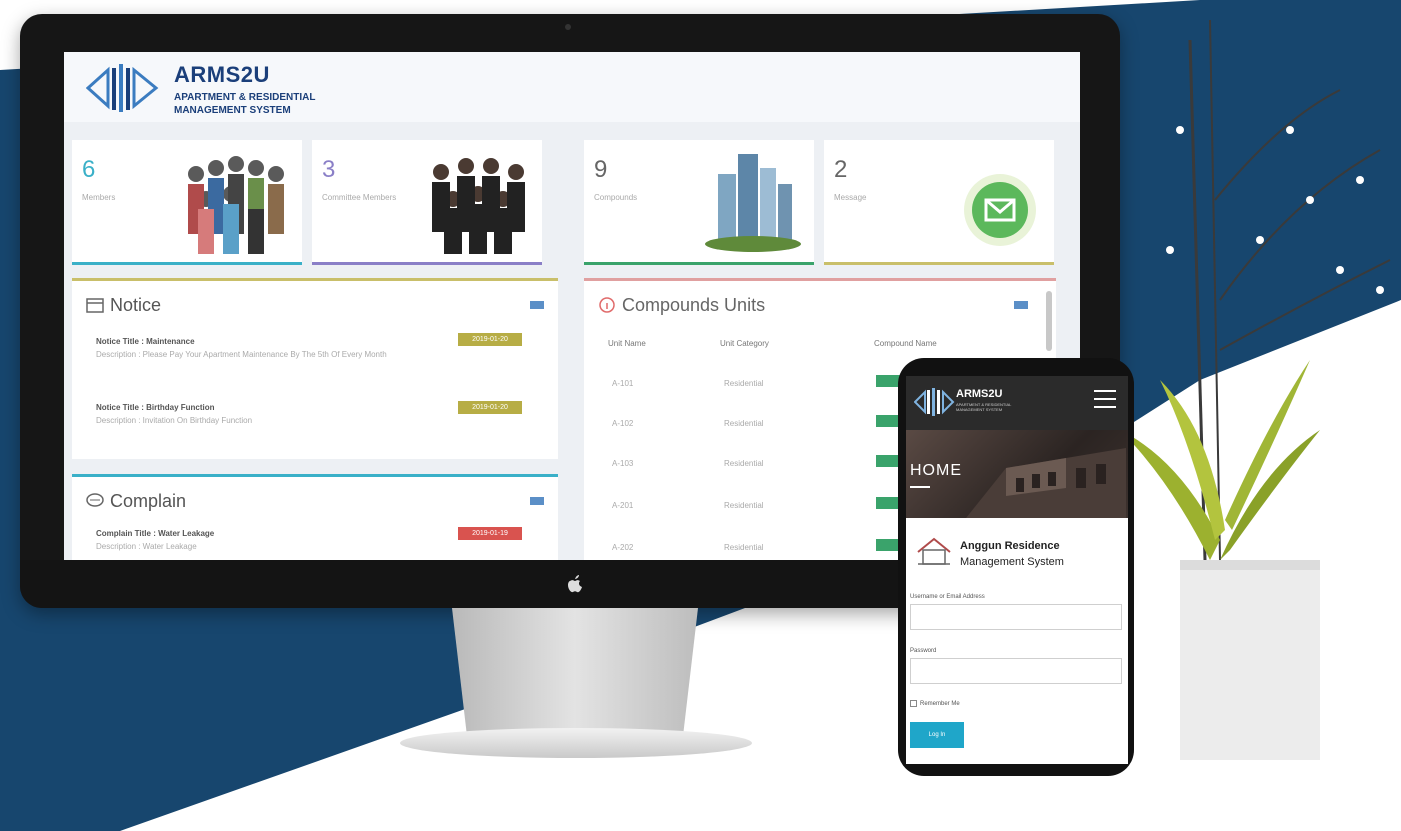 The image size is (1401, 831). I want to click on notice-item-title: Notice Title : Birthday Function, so click(155, 407).